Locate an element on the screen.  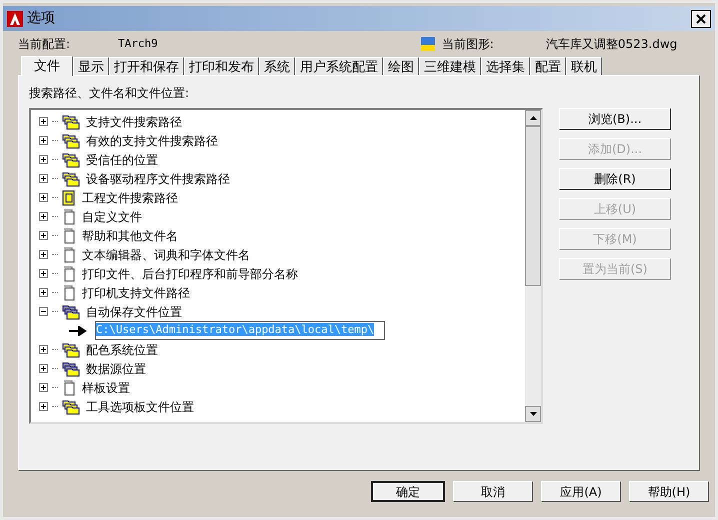
tree-item: 打印机支持文件路径 is located at coordinates (136, 293).